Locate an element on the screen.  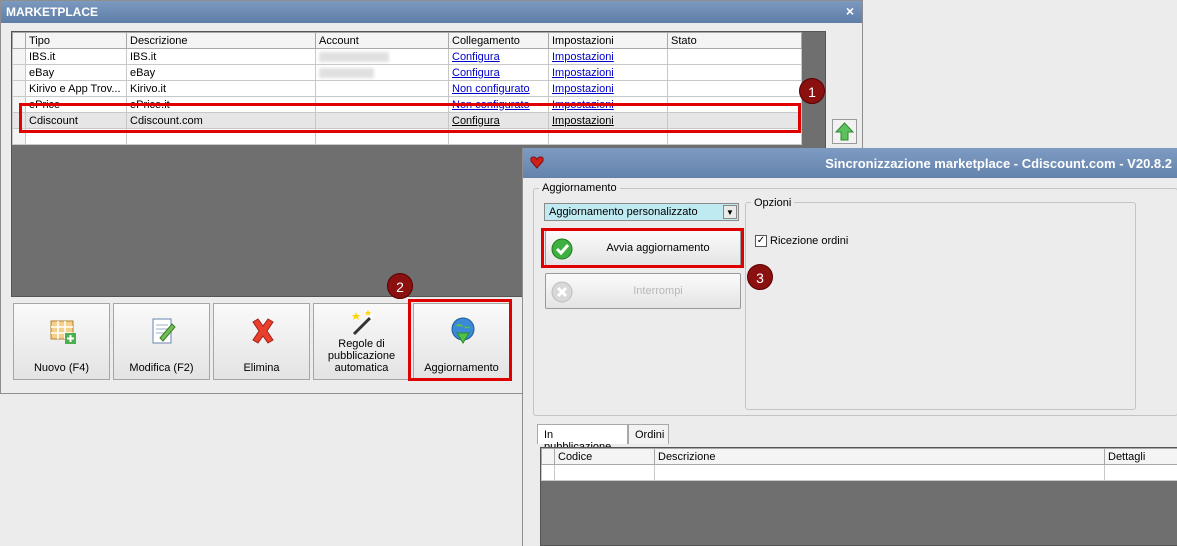
edit-button: Modifica (F2) is located at coordinates (161, 341).